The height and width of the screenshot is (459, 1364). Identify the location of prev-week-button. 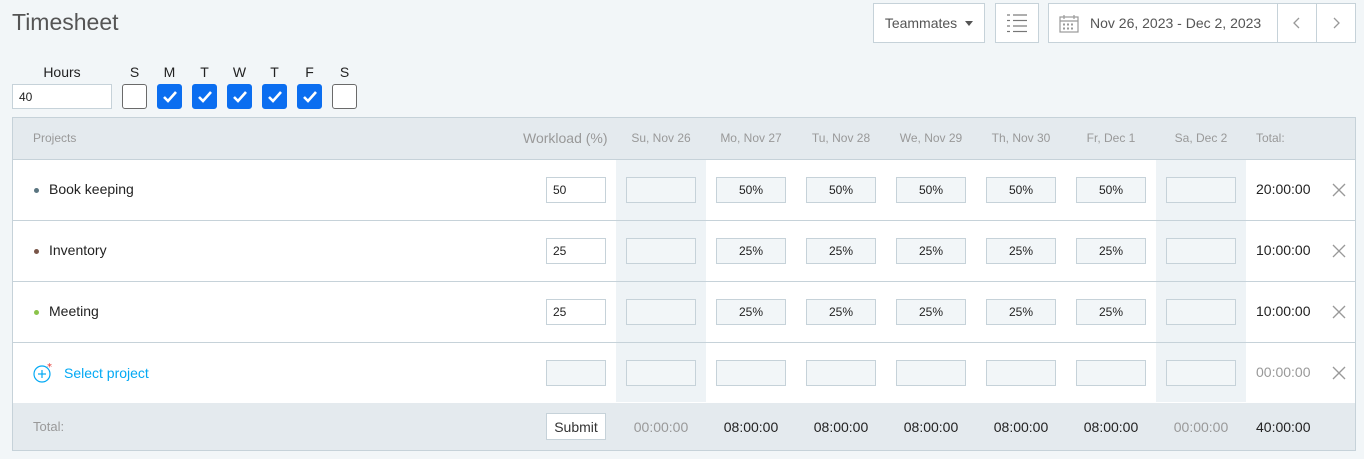
(1296, 23).